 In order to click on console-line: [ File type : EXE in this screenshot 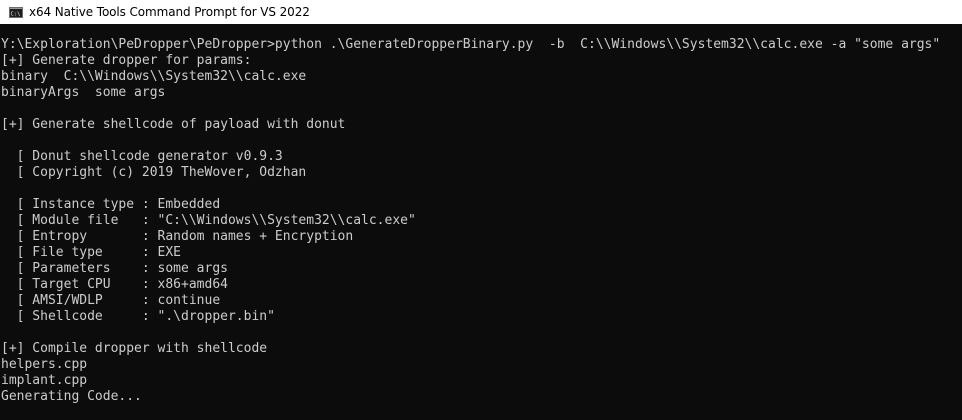, I will do `click(91, 252)`.